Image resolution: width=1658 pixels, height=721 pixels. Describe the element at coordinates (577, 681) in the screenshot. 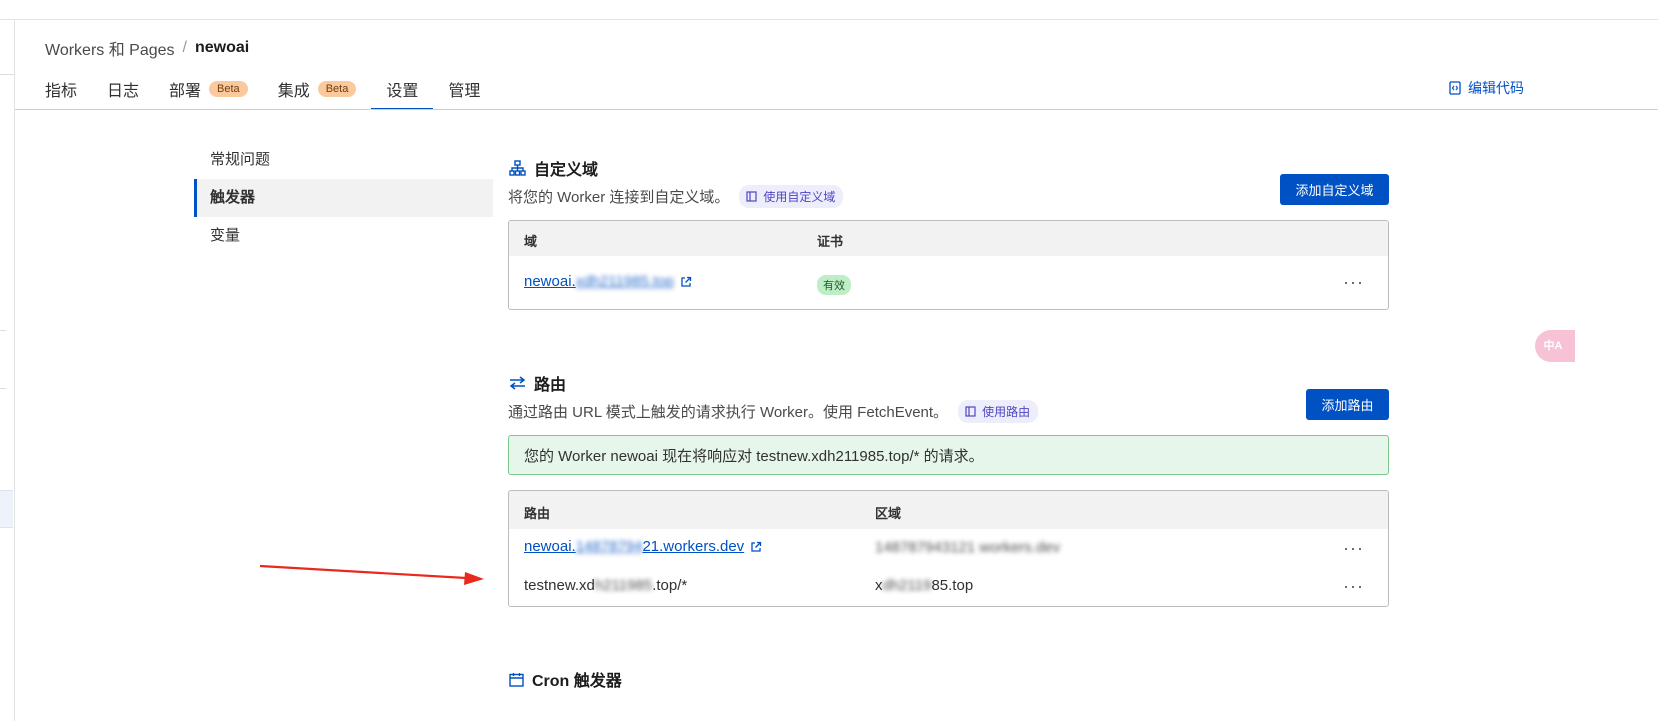

I see `section-title-text: Cron 触发器` at that location.